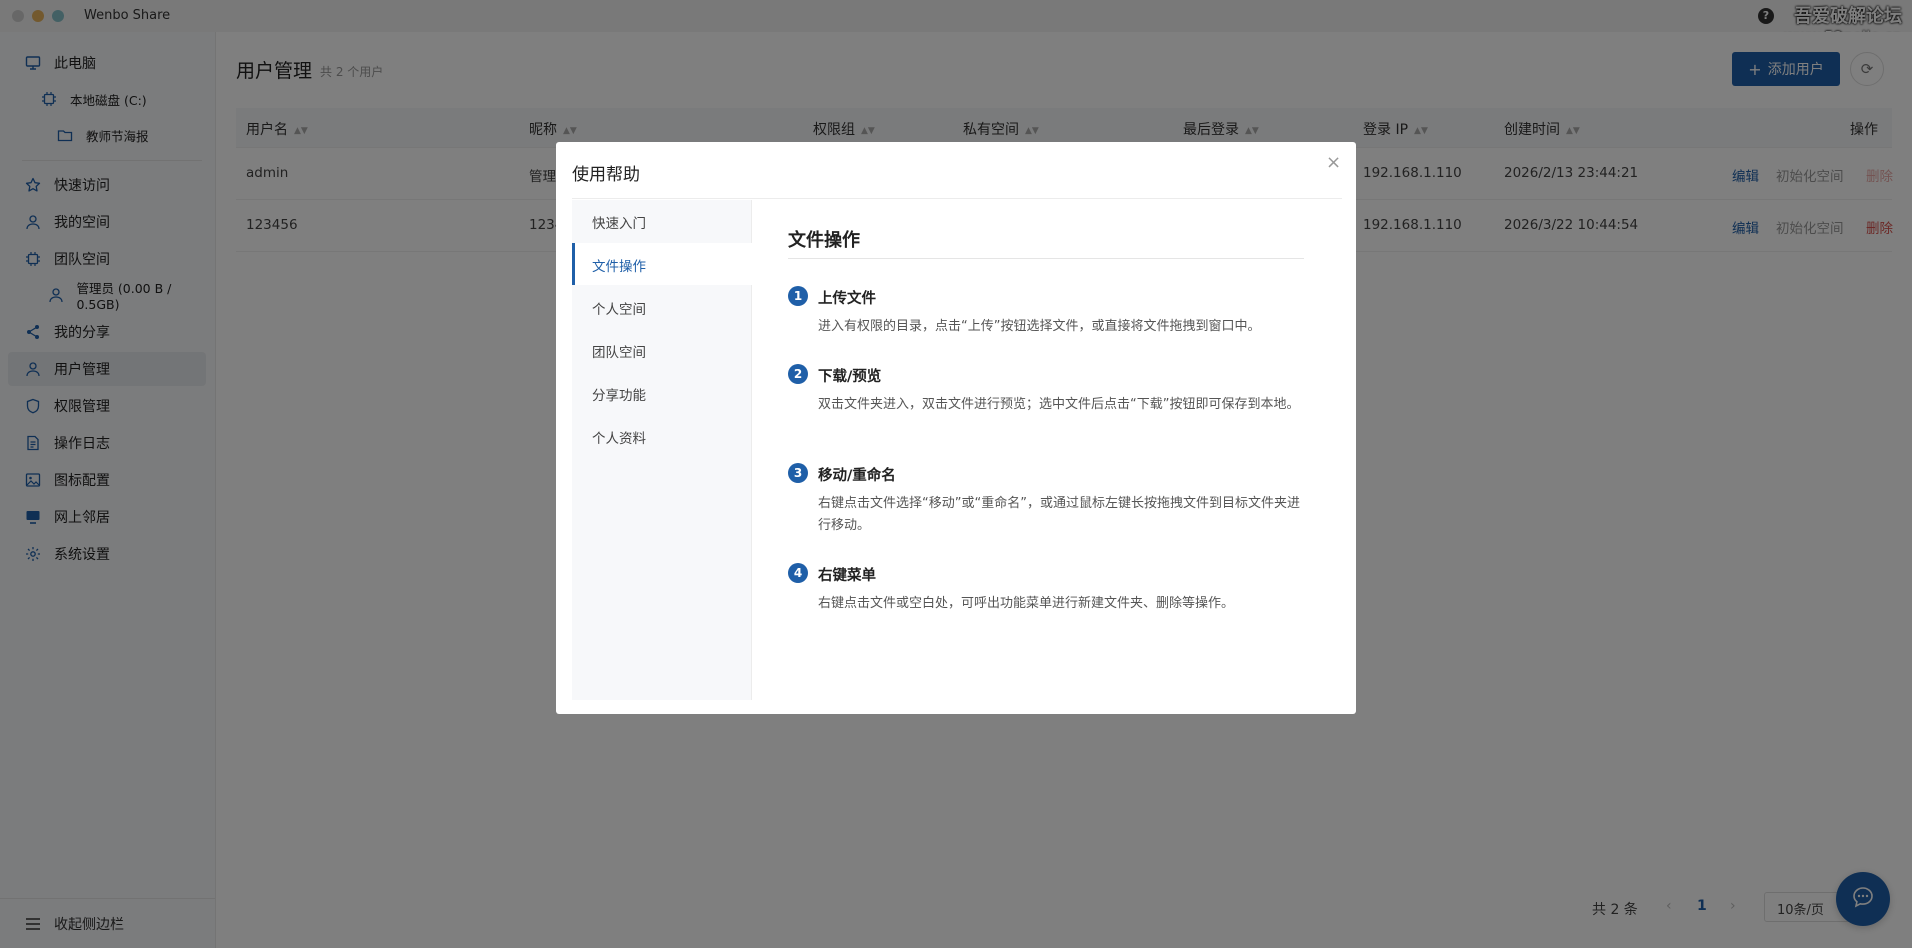 This screenshot has width=1912, height=948. What do you see at coordinates (847, 299) in the screenshot?
I see `step-title: 上传文件` at bounding box center [847, 299].